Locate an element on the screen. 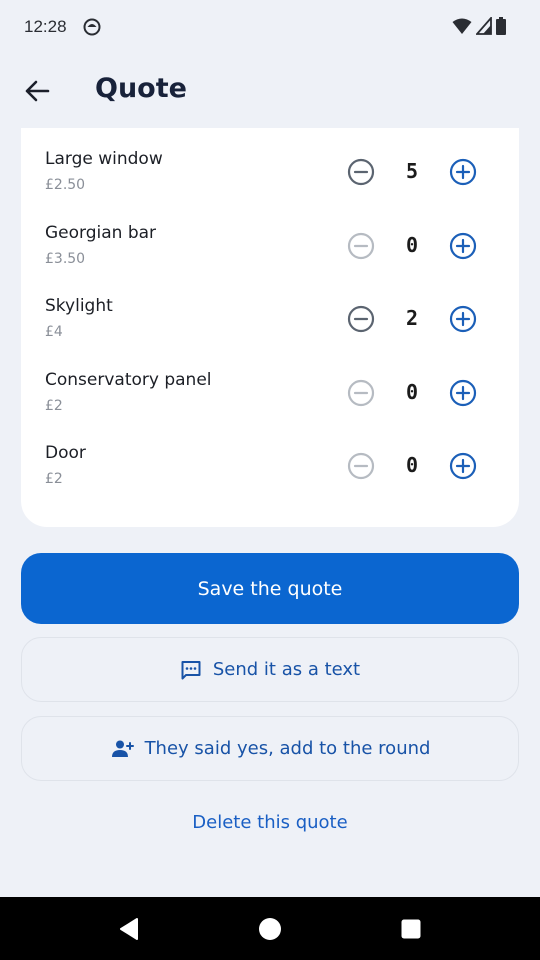 Image resolution: width=540 pixels, height=960 pixels. wifi-icon is located at coordinates (462, 26).